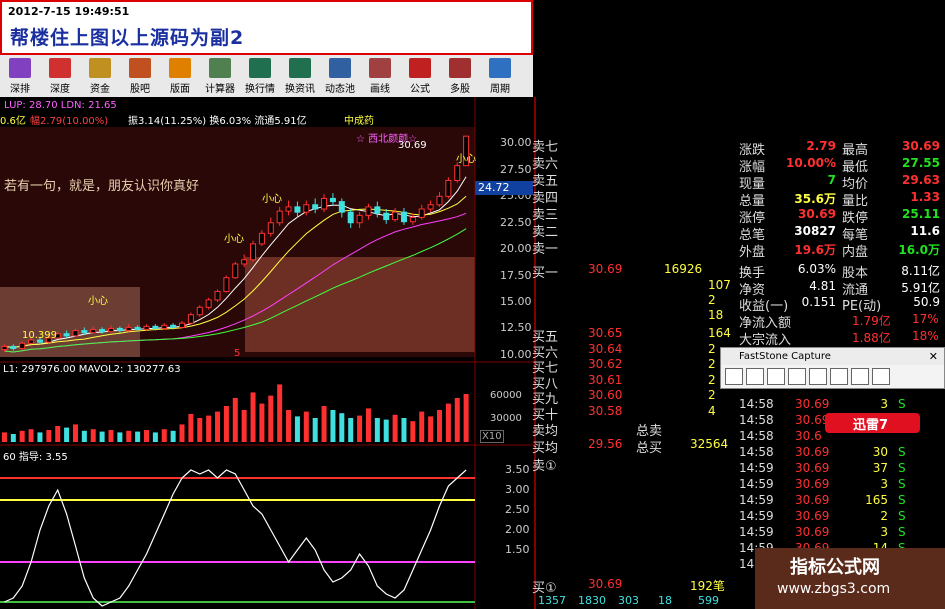  I want to click on tick-price-0: 30.69, so click(812, 404).